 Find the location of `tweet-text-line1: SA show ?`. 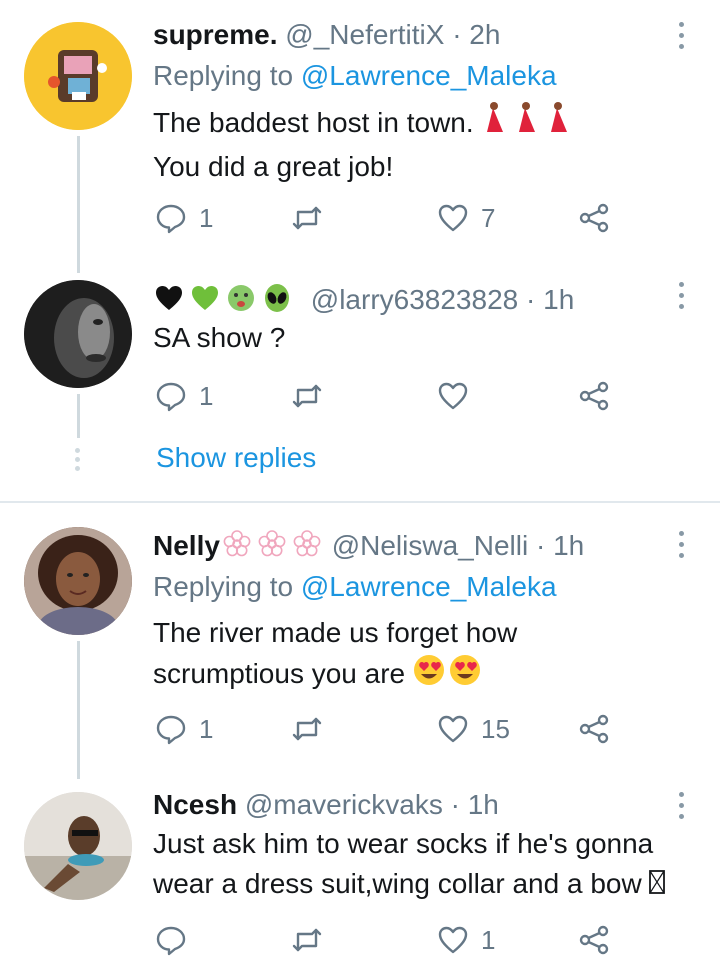

tweet-text-line1: SA show ? is located at coordinates (219, 337).